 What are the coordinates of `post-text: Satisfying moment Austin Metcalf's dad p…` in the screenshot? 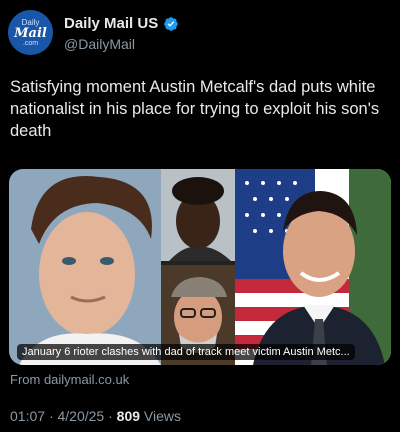 It's located at (195, 109).